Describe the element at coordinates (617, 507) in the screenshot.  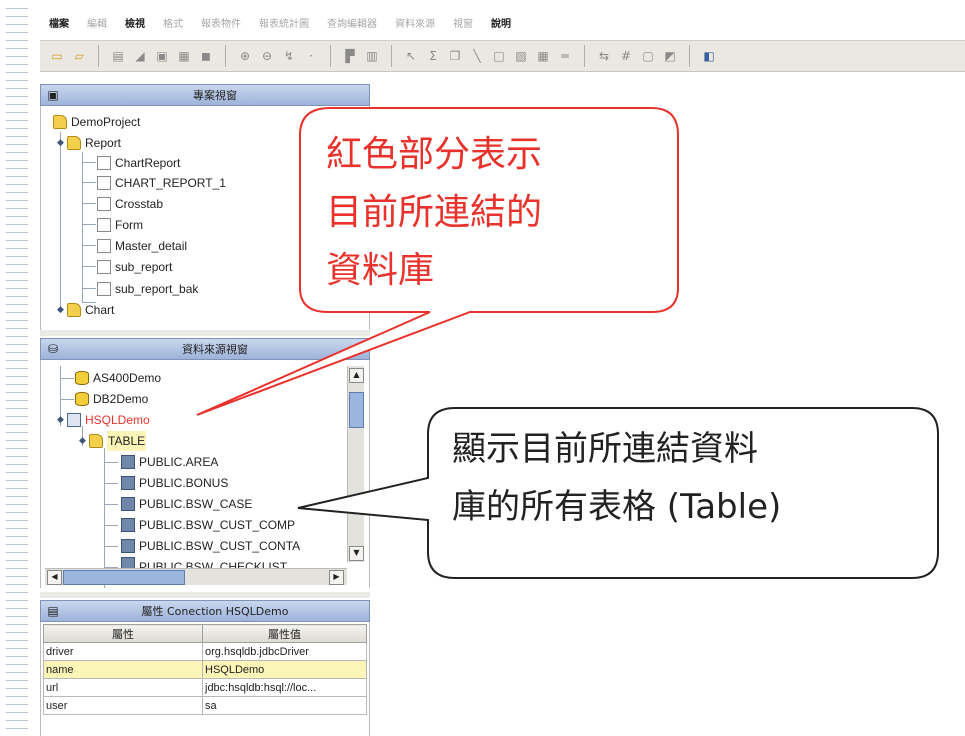
I see `black-callout-line: 庫的所有表格 (Table)` at that location.